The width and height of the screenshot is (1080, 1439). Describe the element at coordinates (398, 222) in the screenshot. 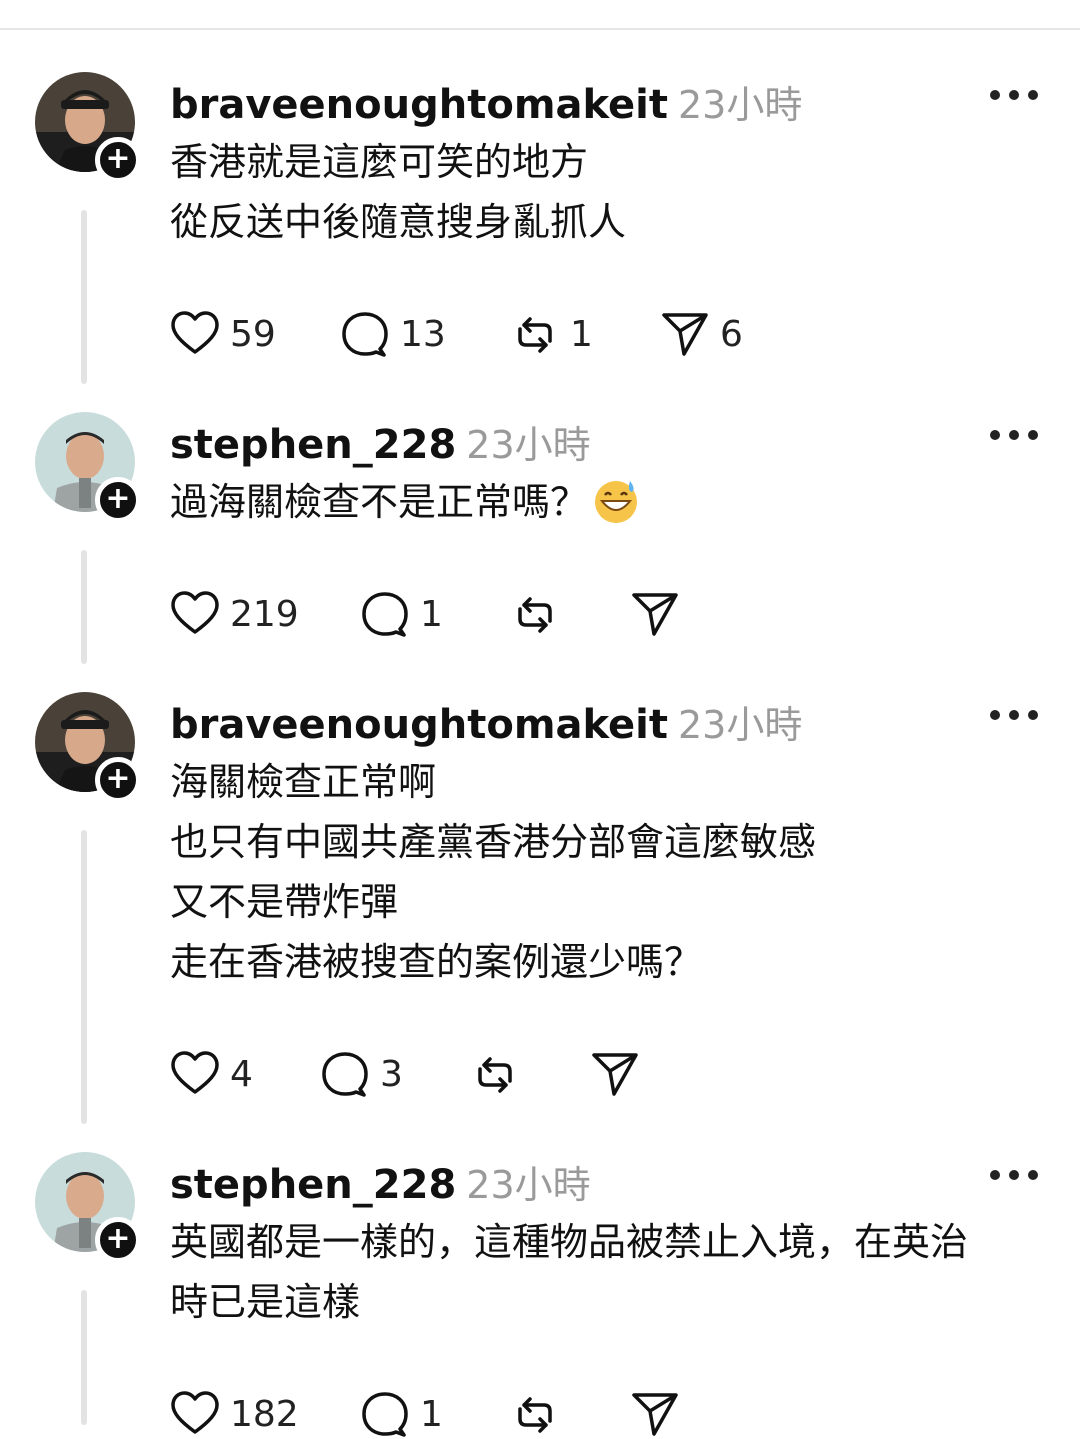

I see `post-line: 從反送中後隨意搜身亂抓人` at that location.